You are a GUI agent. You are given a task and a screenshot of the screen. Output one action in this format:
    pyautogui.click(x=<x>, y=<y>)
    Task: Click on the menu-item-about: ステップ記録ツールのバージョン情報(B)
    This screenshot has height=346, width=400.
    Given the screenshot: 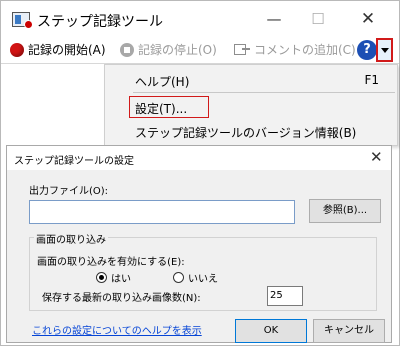 What is the action you would take?
    pyautogui.click(x=251, y=131)
    